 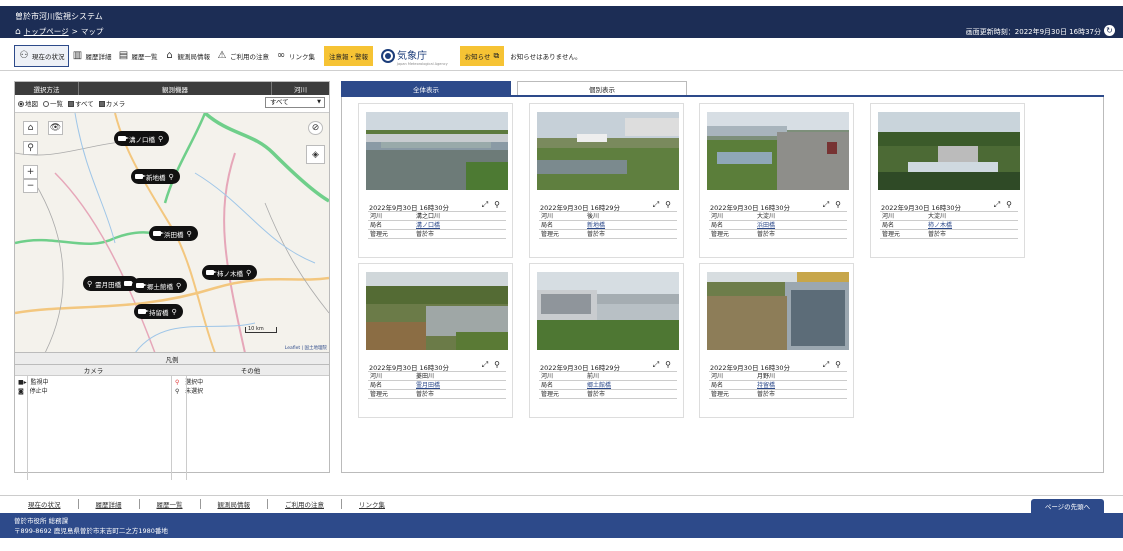 What do you see at coordinates (281, 55) in the screenshot?
I see `link-icon: ∞` at bounding box center [281, 55].